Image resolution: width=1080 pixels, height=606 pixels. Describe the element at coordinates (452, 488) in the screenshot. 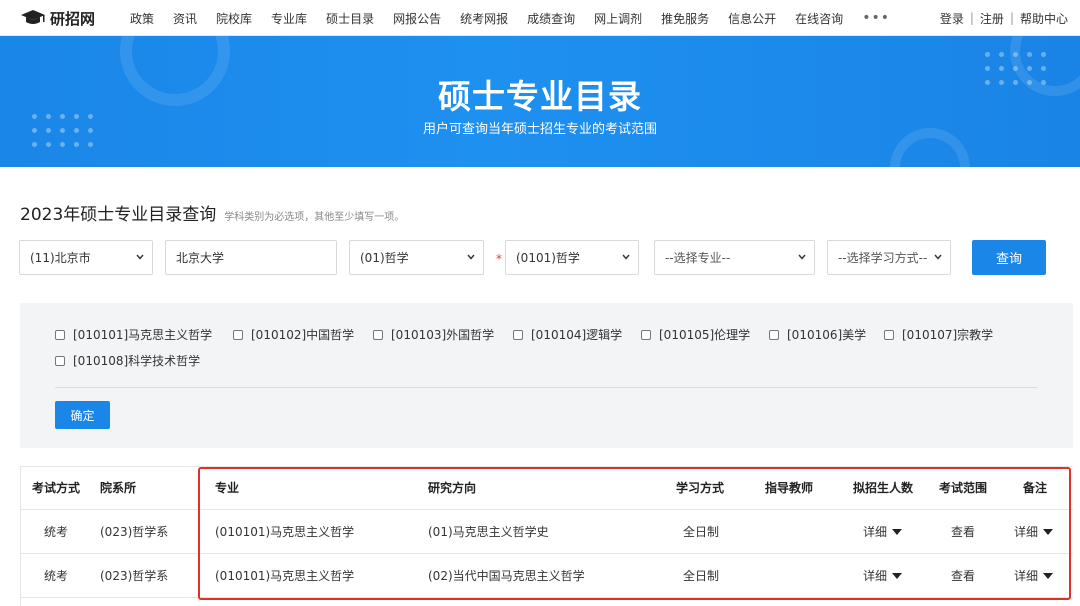

I see `col-header-direction: 研究方向` at that location.